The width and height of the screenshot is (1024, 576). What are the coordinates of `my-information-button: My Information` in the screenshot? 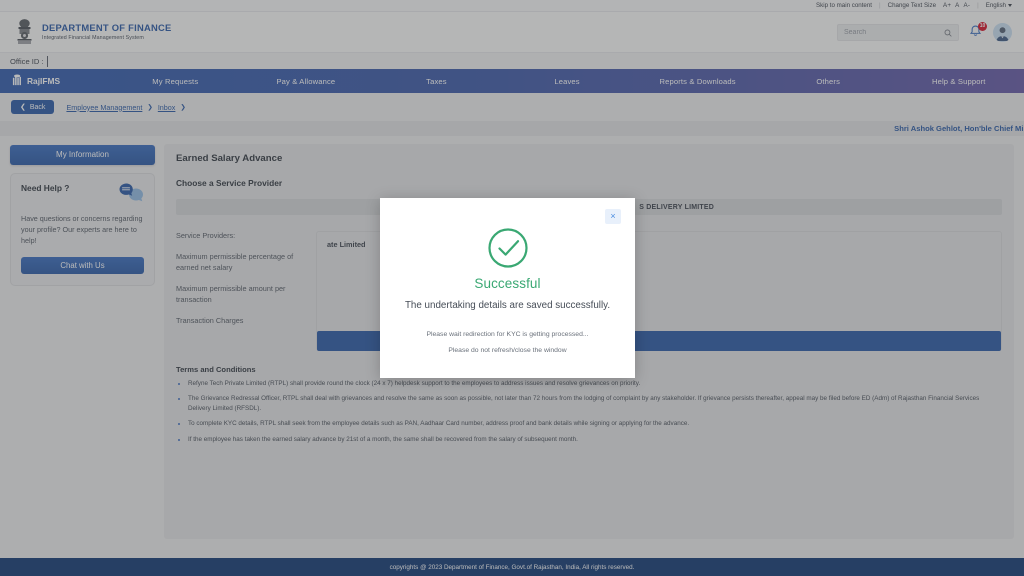 It's located at (82, 154).